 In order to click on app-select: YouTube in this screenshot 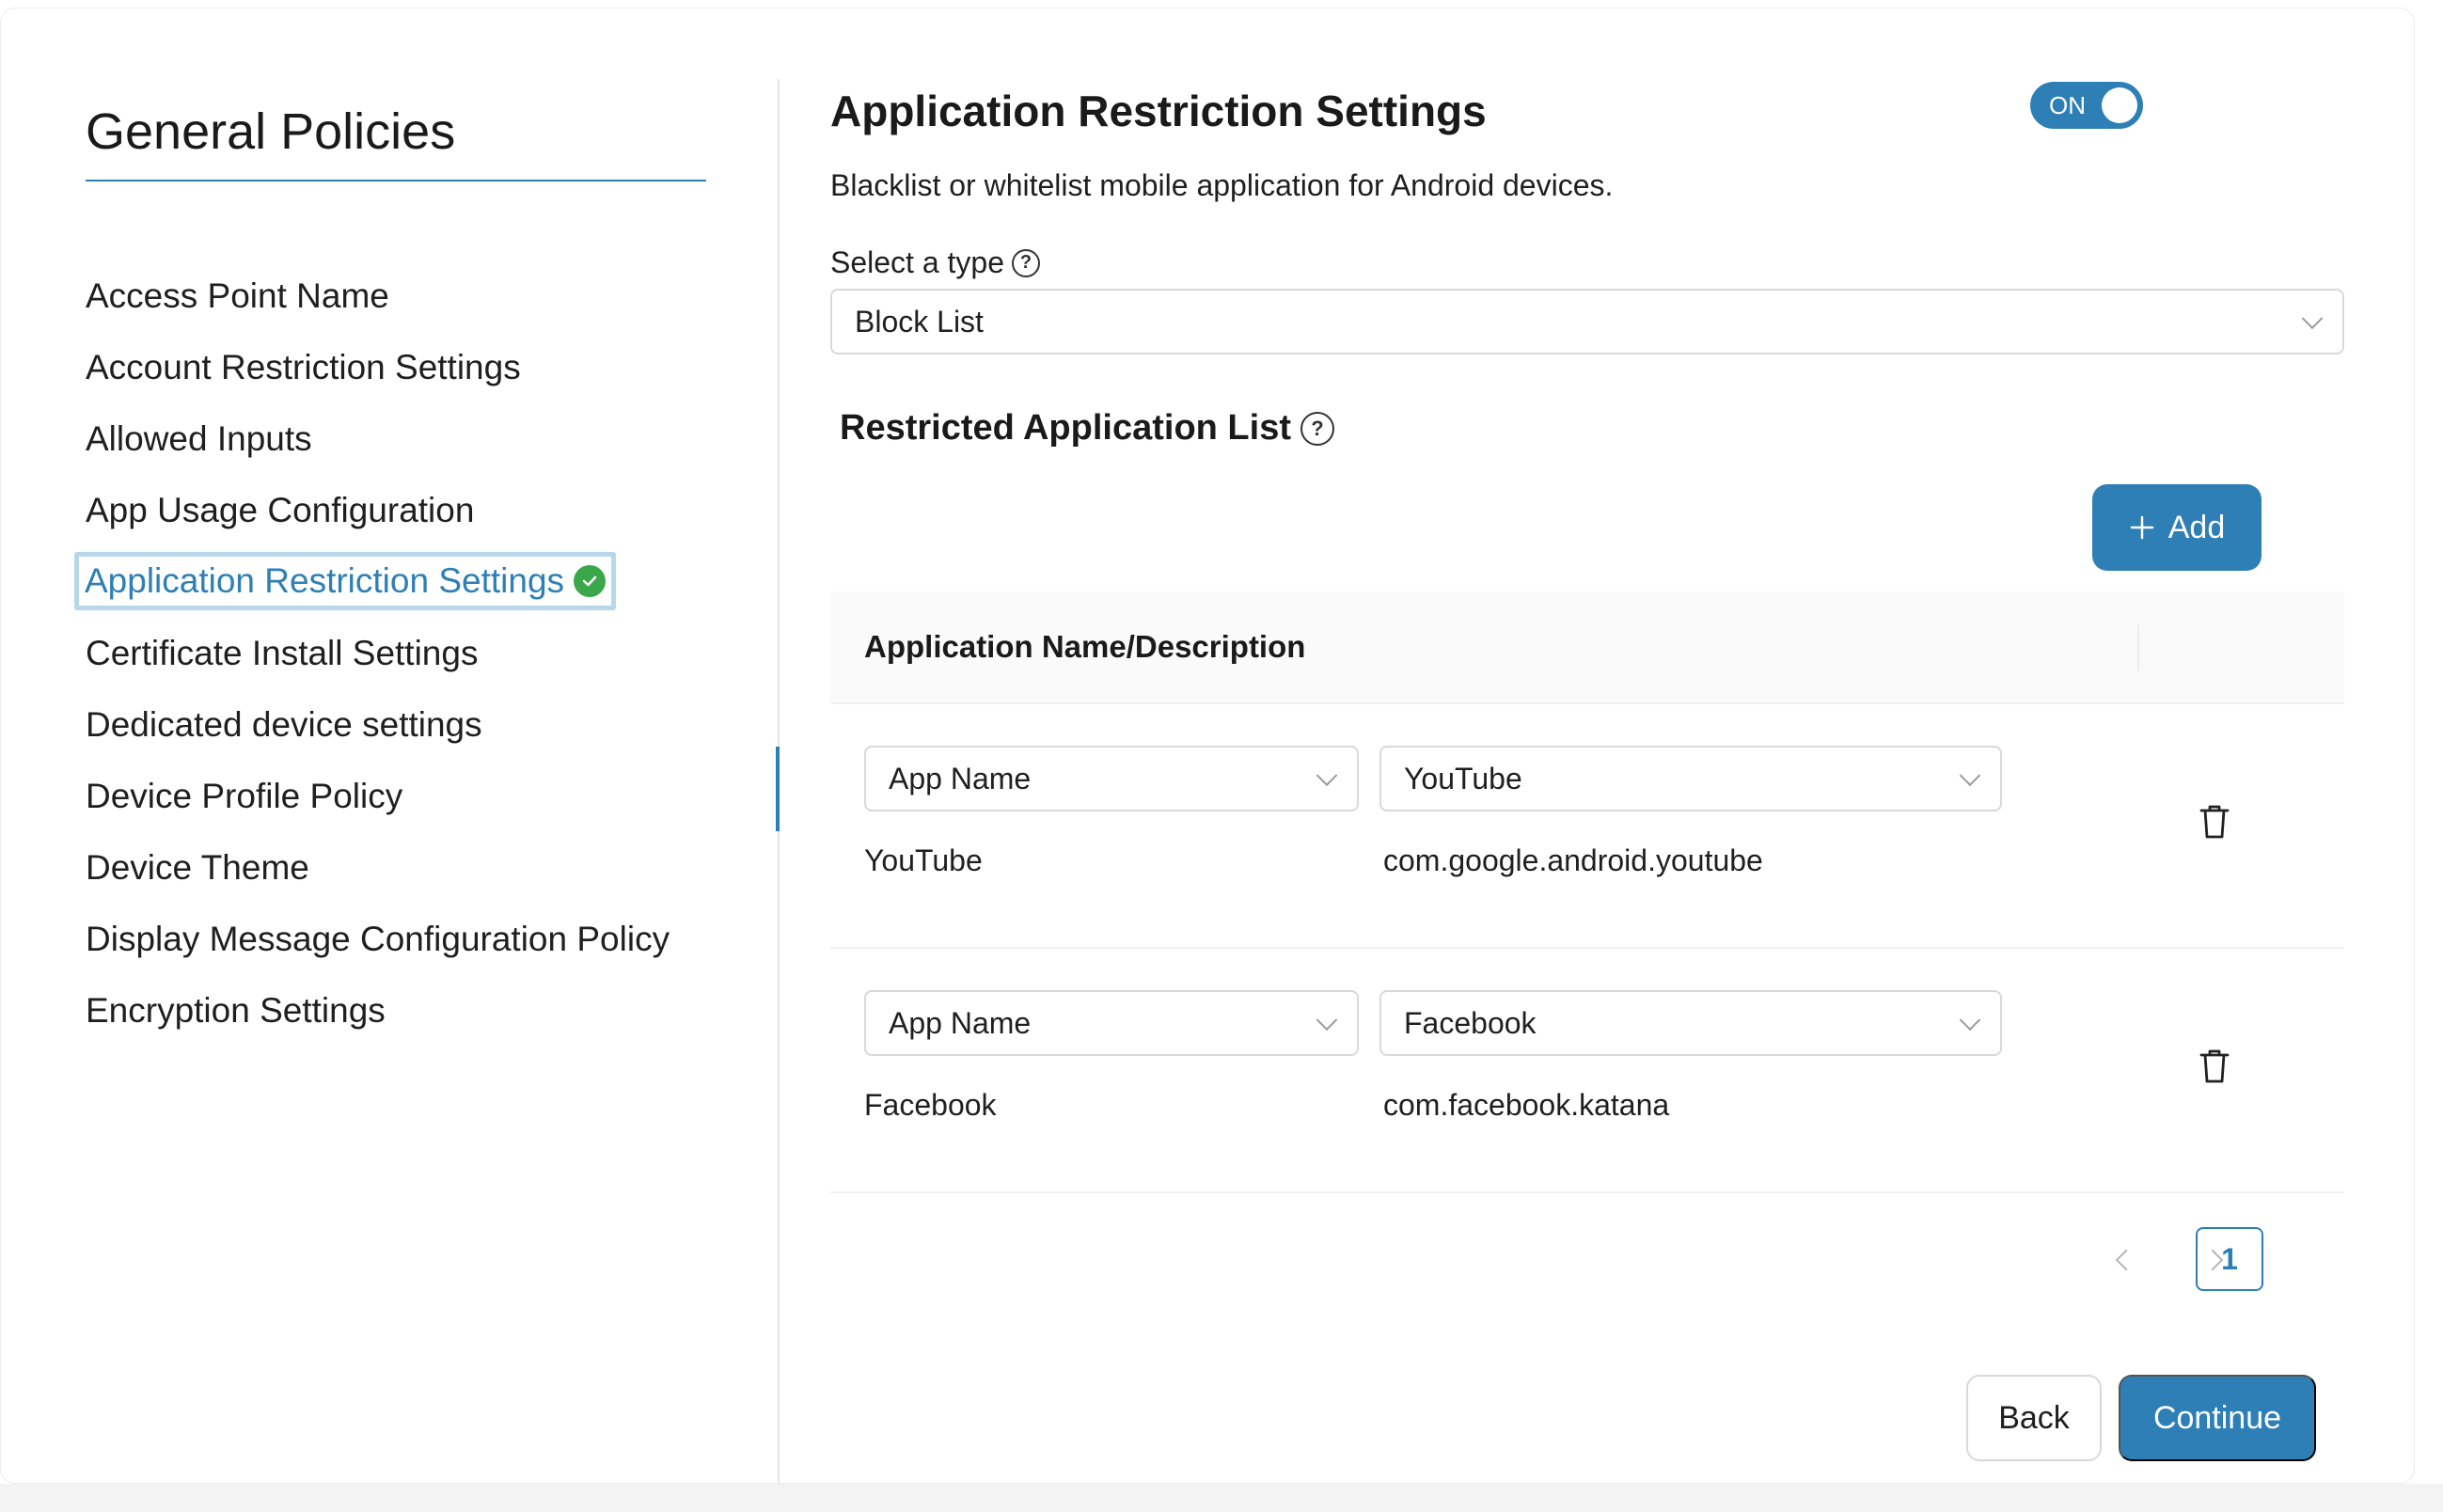, I will do `click(1691, 778)`.